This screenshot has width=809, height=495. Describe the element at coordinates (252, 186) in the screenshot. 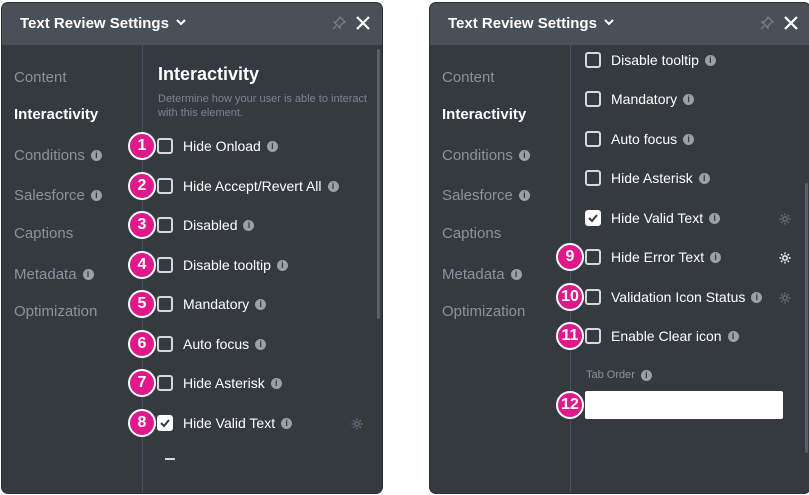

I see `option-label: Hide Accept/Revert All` at that location.